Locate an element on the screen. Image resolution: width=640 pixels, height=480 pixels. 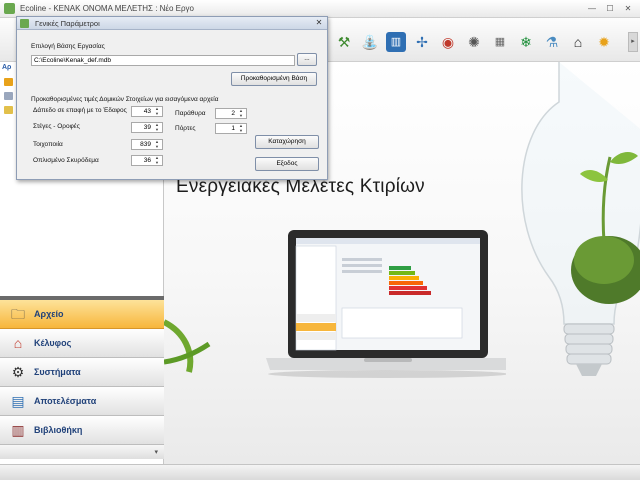
systems-icon: ⚙ is located at coordinates (18, 372).